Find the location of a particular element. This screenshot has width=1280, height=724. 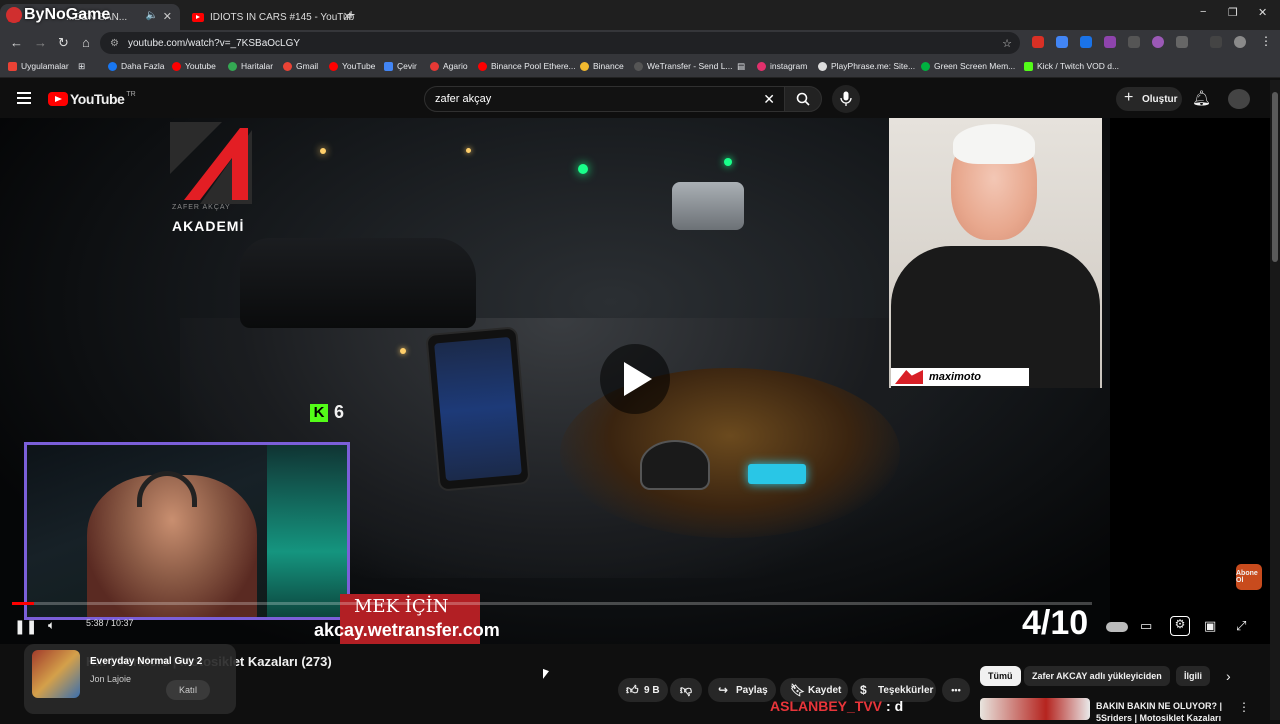

new-tab-button: + is located at coordinates (351, 14).